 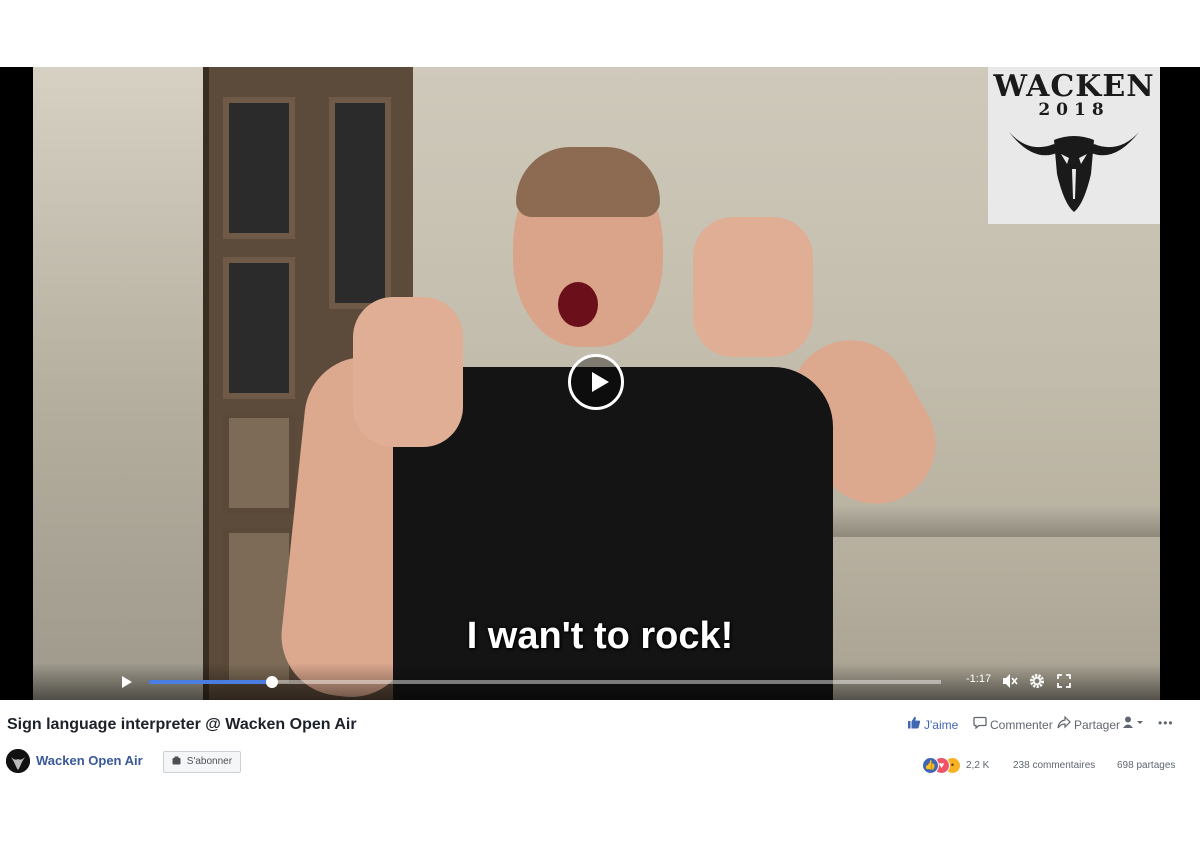 What do you see at coordinates (210, 682) in the screenshot?
I see `progress-fill` at bounding box center [210, 682].